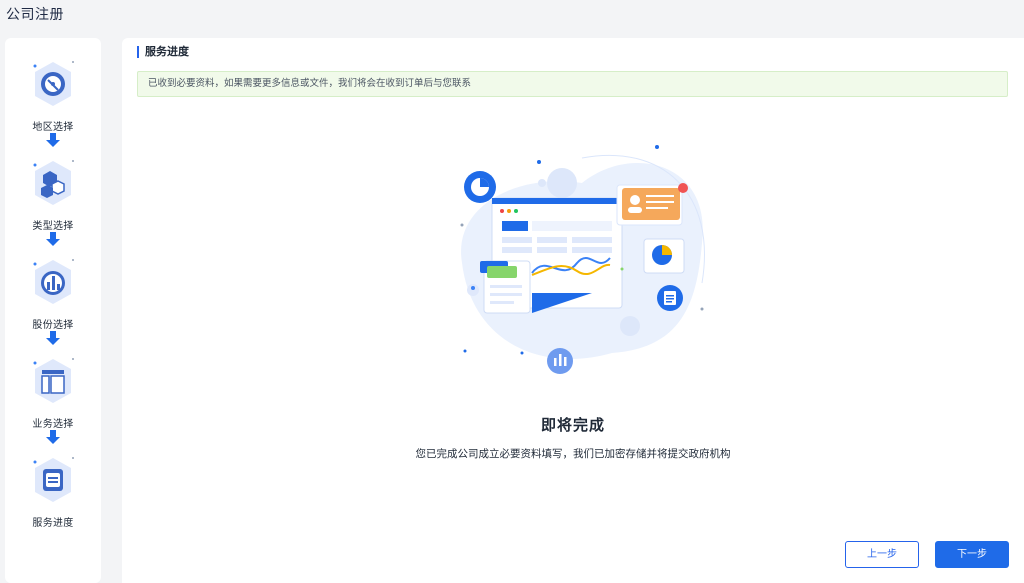 This screenshot has height=583, width=1024. What do you see at coordinates (53, 325) in the screenshot?
I see `step-label: 股份选择` at bounding box center [53, 325].